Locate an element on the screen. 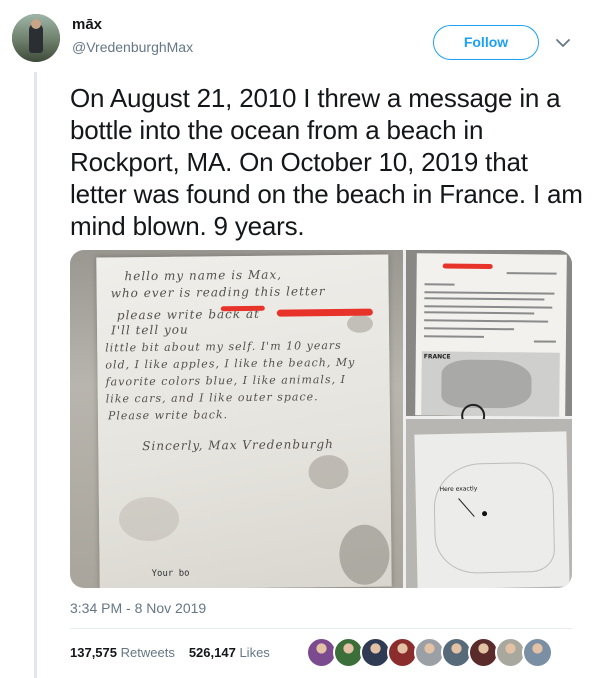 The width and height of the screenshot is (606, 678). doc-heading: FRANCE is located at coordinates (437, 357).